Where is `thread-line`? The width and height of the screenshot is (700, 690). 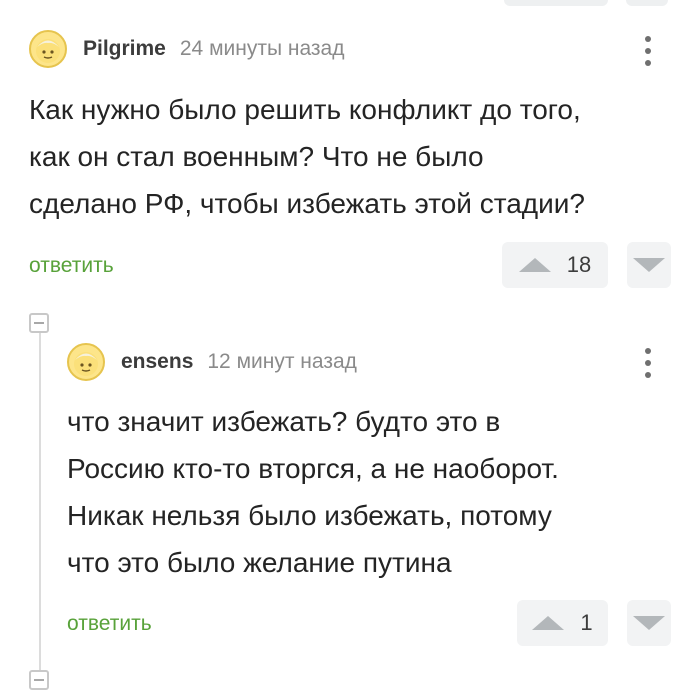
thread-line is located at coordinates (40, 504).